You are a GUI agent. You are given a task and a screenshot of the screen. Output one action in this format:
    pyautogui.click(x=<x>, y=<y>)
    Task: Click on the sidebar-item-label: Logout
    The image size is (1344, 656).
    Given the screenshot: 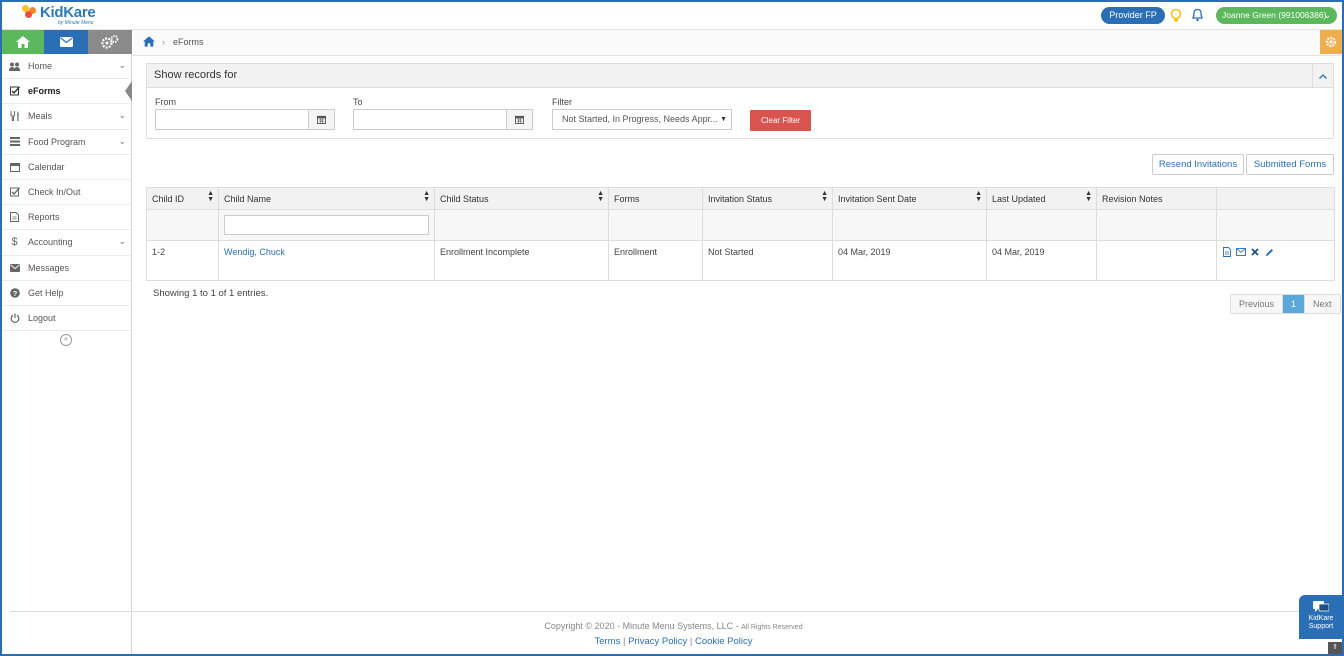 What is the action you would take?
    pyautogui.click(x=42, y=317)
    